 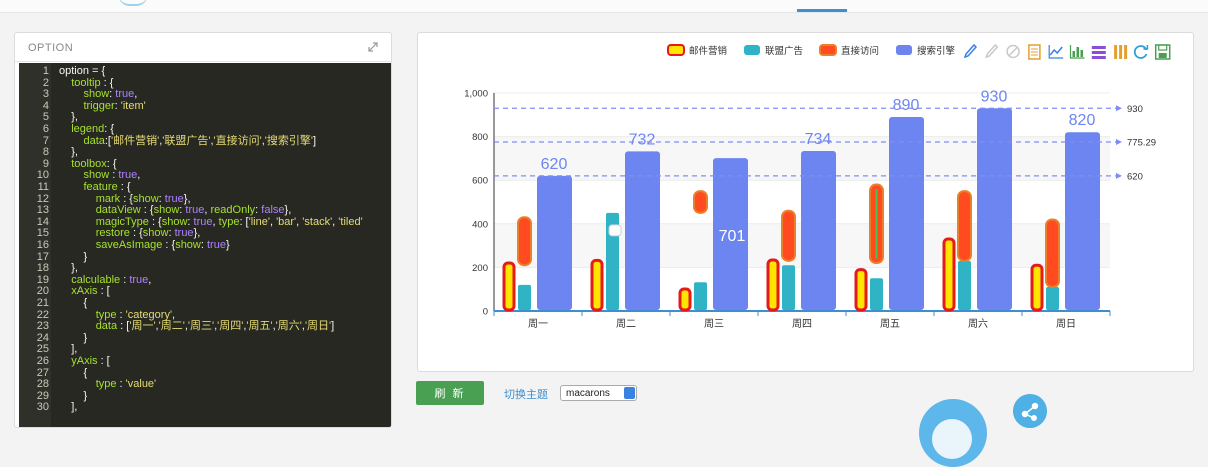 I want to click on line-number: 3, so click(x=45, y=94).